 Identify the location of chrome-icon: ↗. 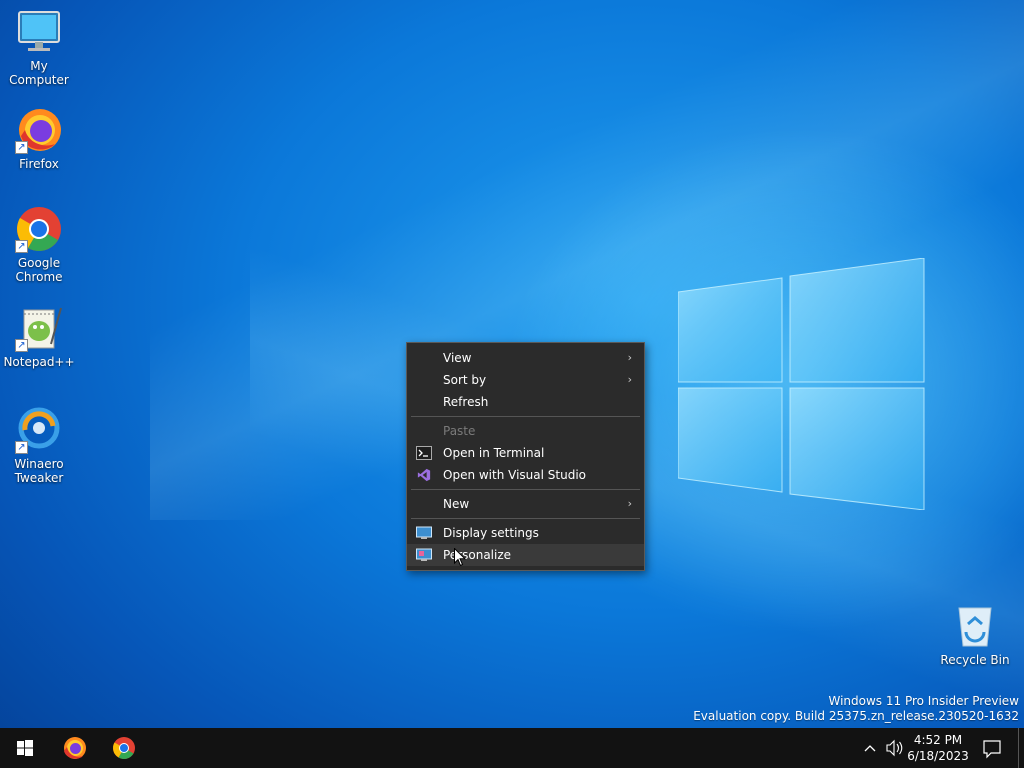
(39, 229).